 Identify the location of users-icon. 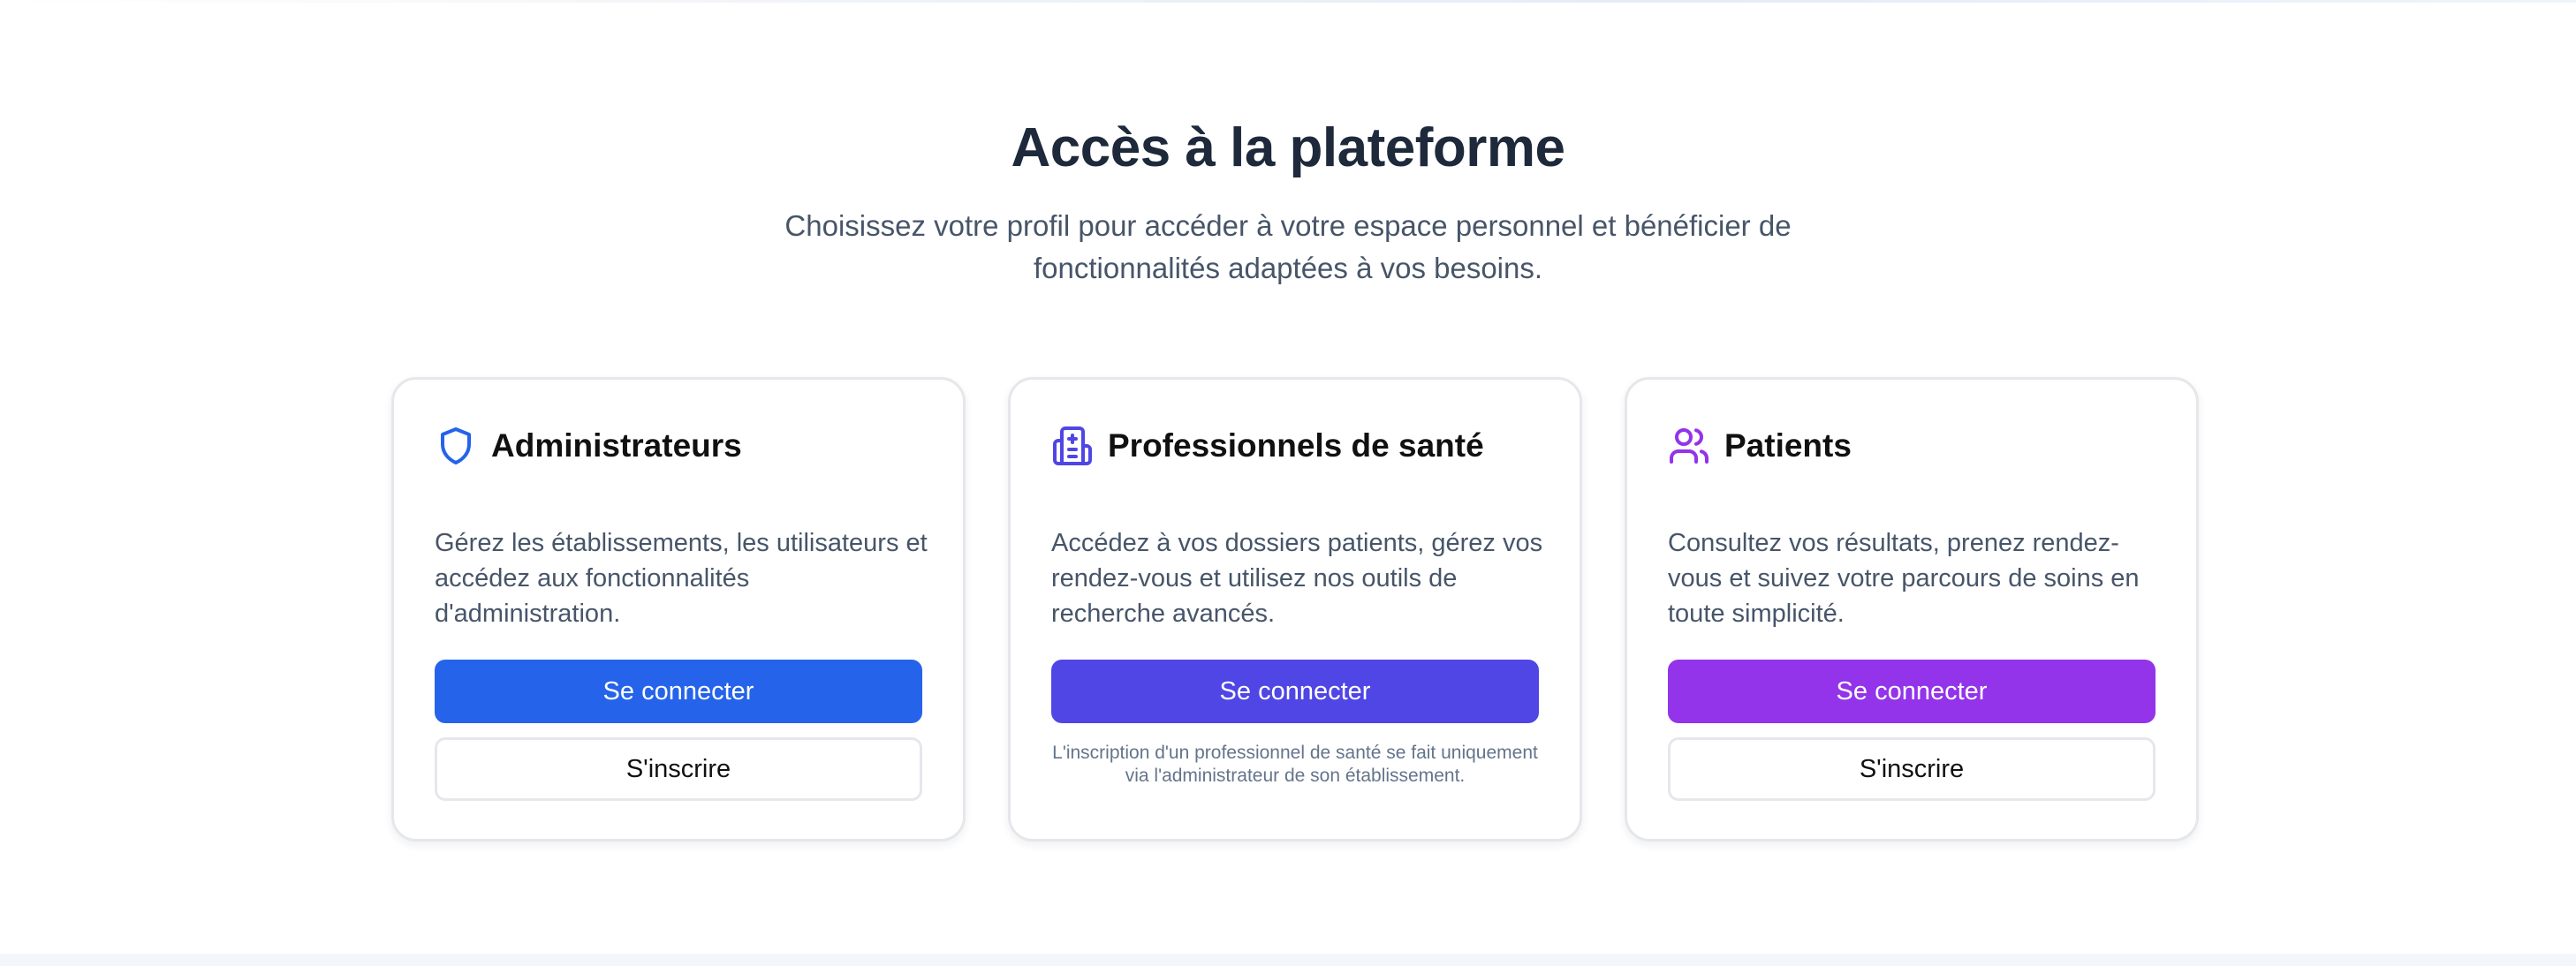
(1689, 446).